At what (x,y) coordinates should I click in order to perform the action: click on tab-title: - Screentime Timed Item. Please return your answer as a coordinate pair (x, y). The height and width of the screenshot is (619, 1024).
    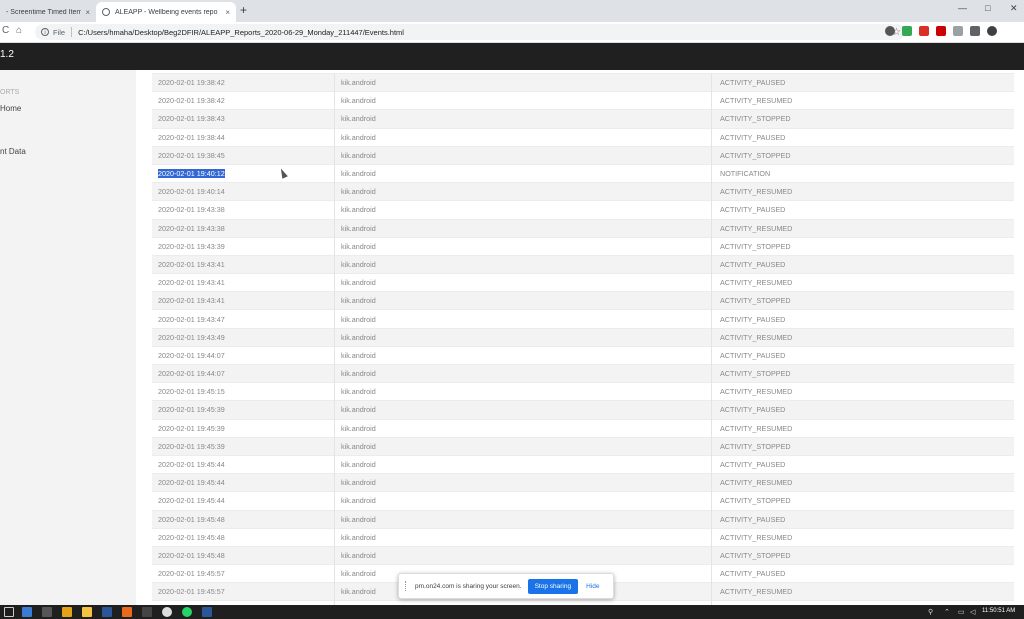
    Looking at the image, I should click on (44, 12).